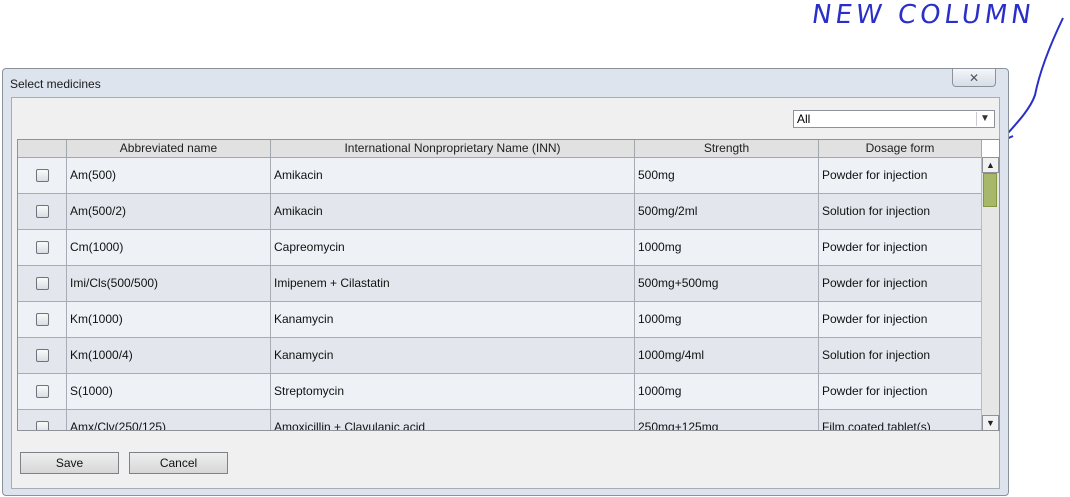  Describe the element at coordinates (42, 148) in the screenshot. I see `header-select` at that location.